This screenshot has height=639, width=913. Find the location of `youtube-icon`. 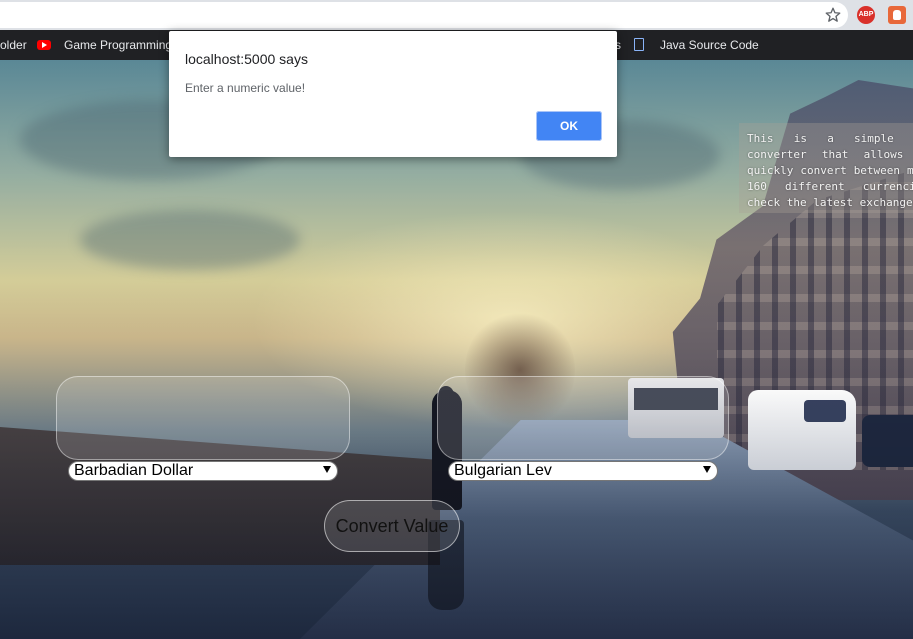

youtube-icon is located at coordinates (44, 45).